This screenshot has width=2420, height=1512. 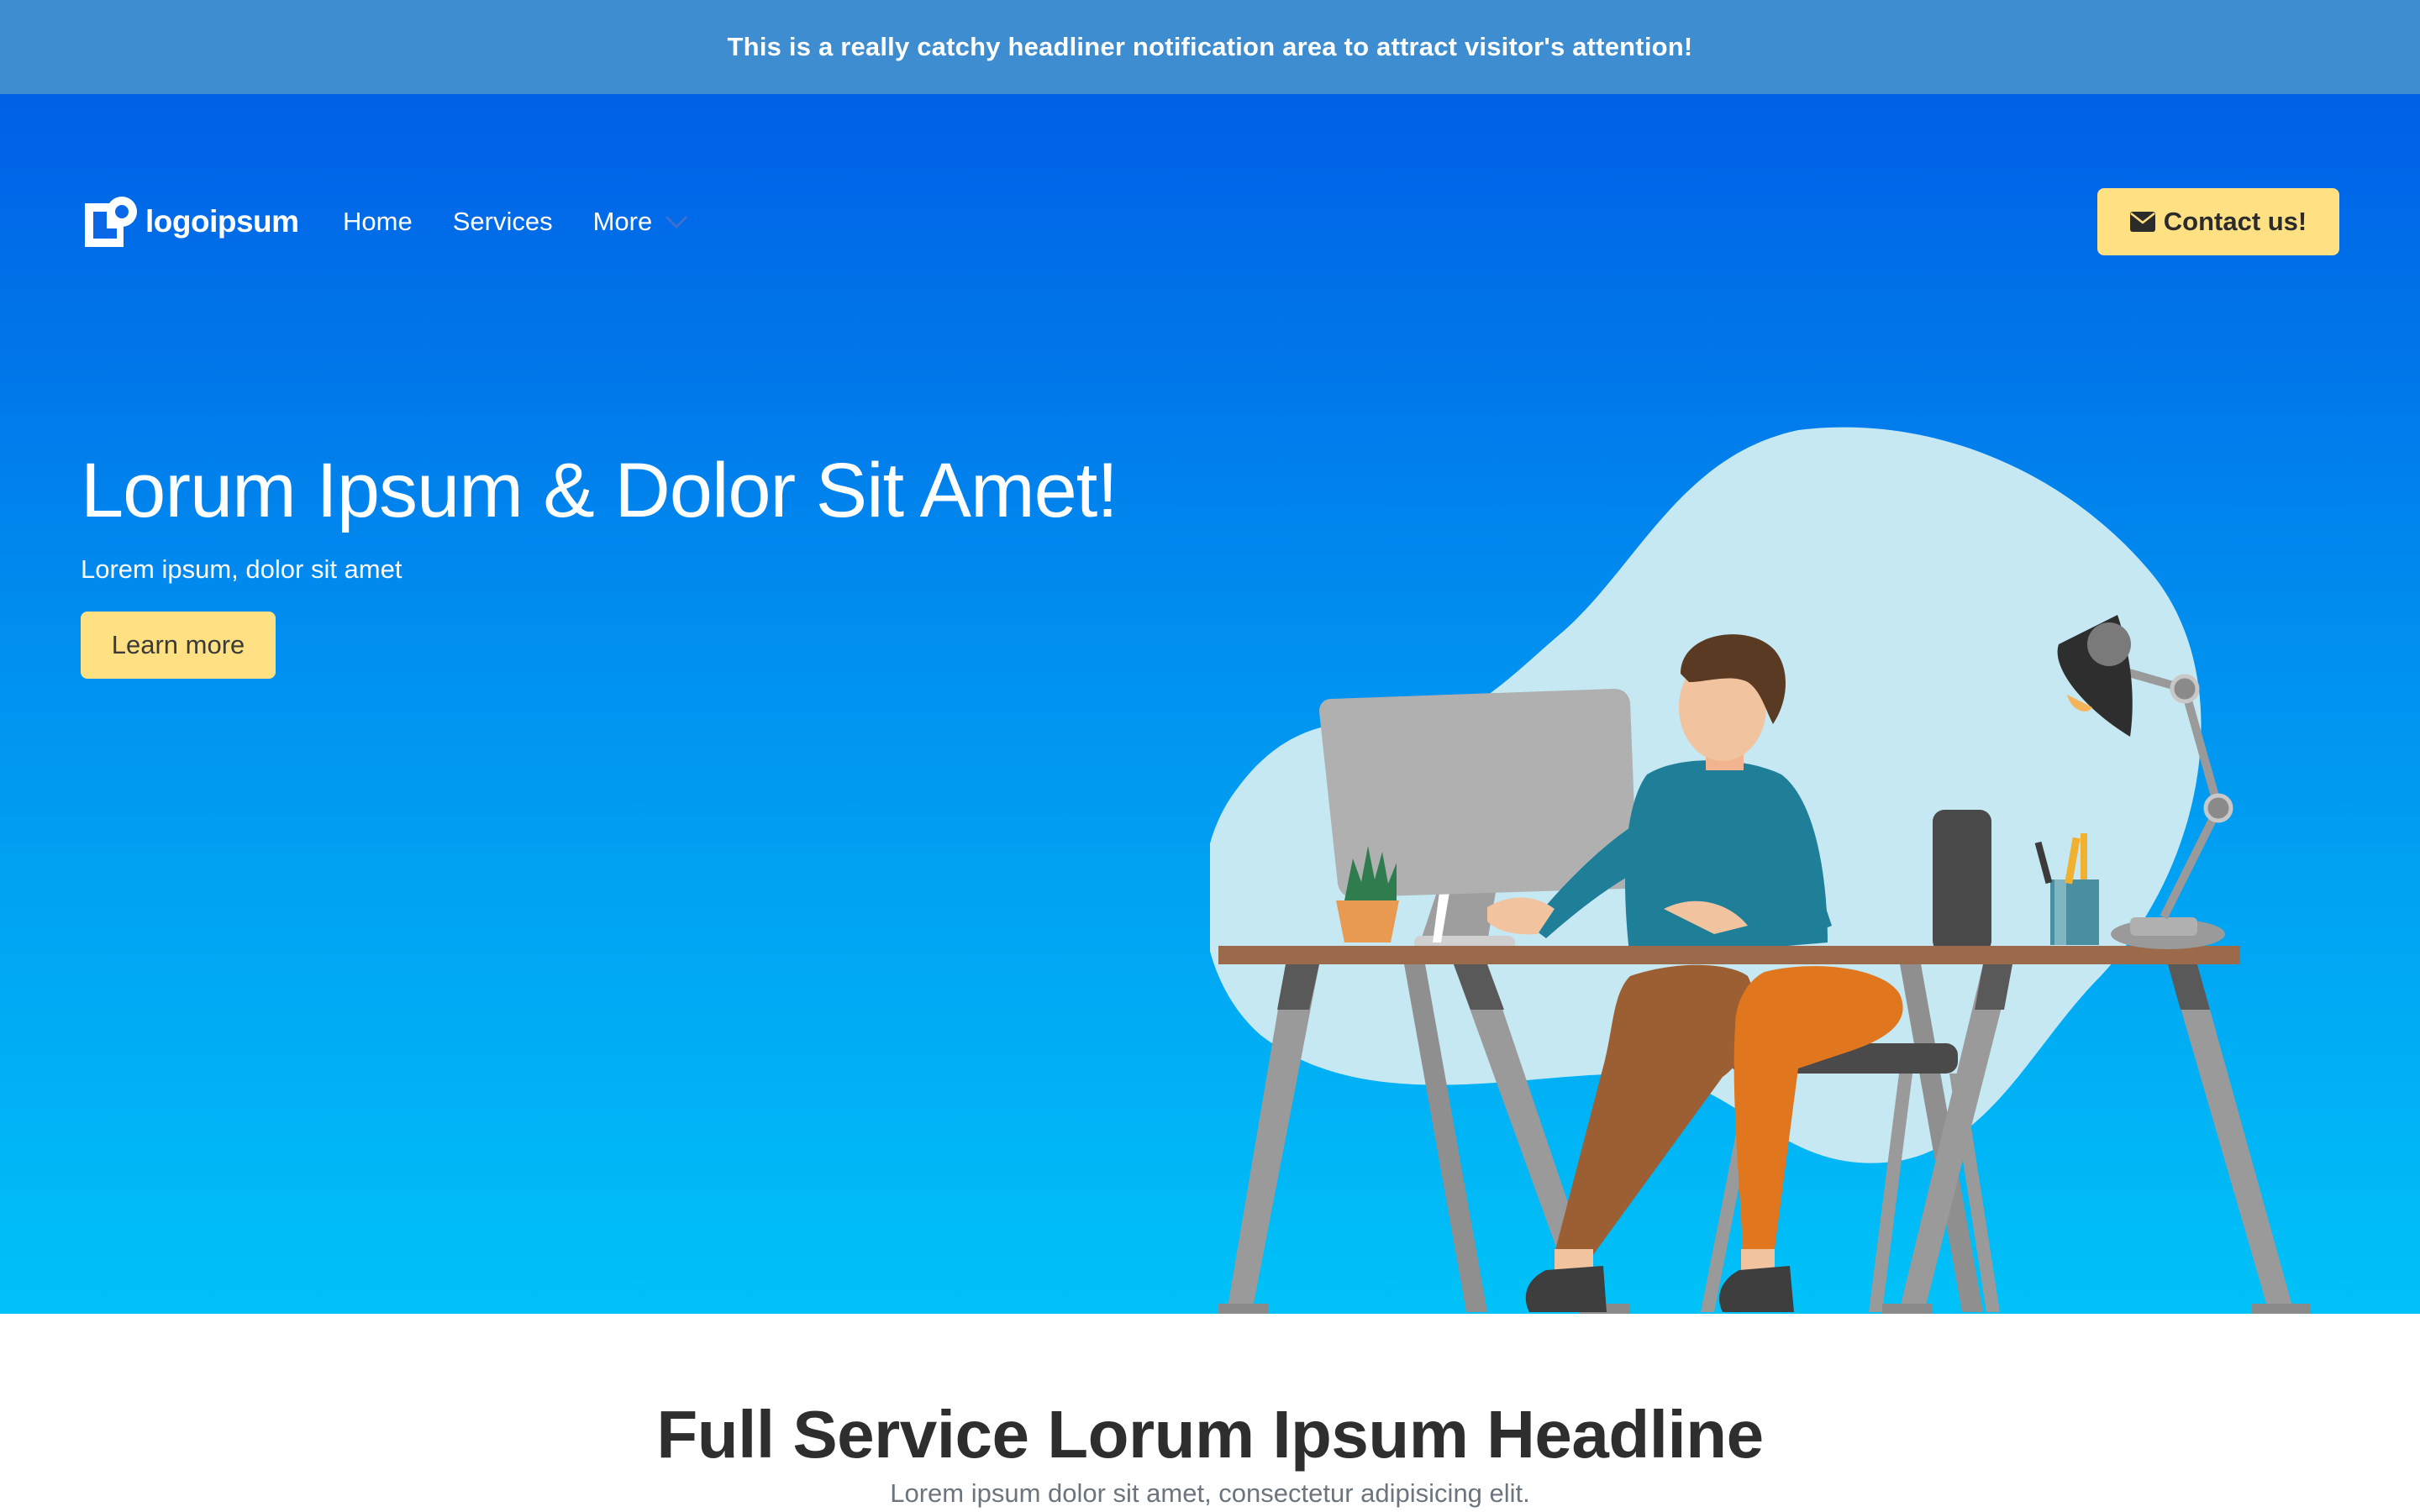 I want to click on hero-subtitle: Lorem ipsum, dolor sit amet, so click(x=241, y=569).